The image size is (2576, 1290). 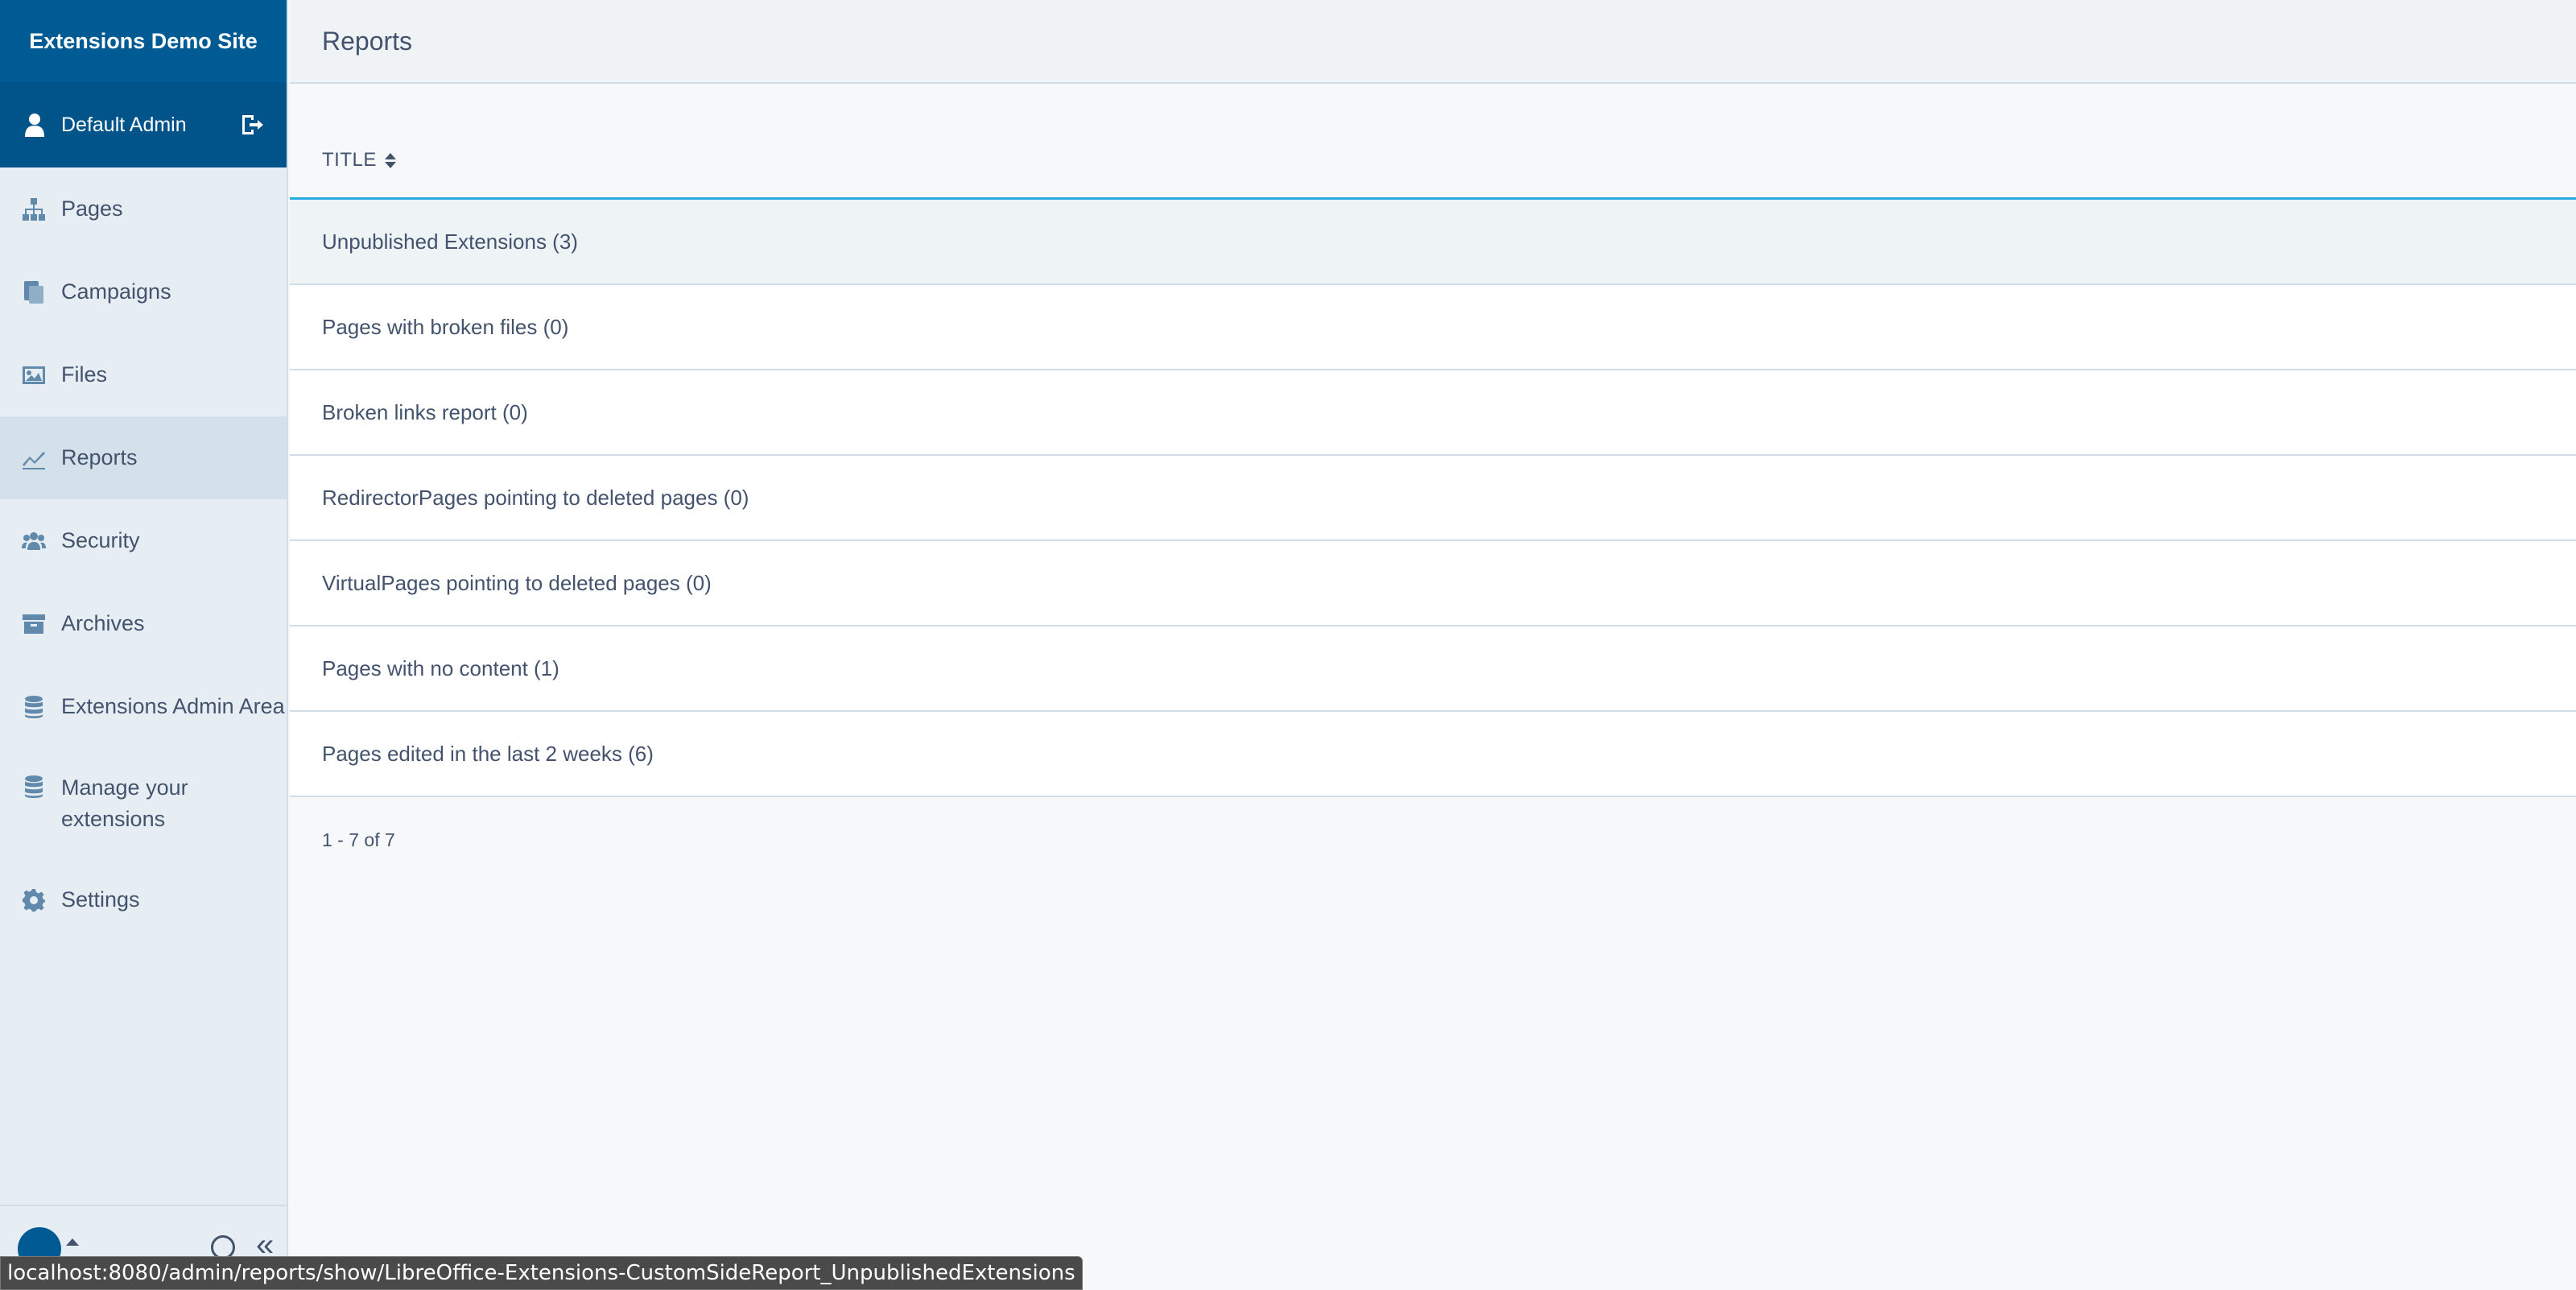 I want to click on sidebar-item-campaigns: Campaigns, so click(x=143, y=291).